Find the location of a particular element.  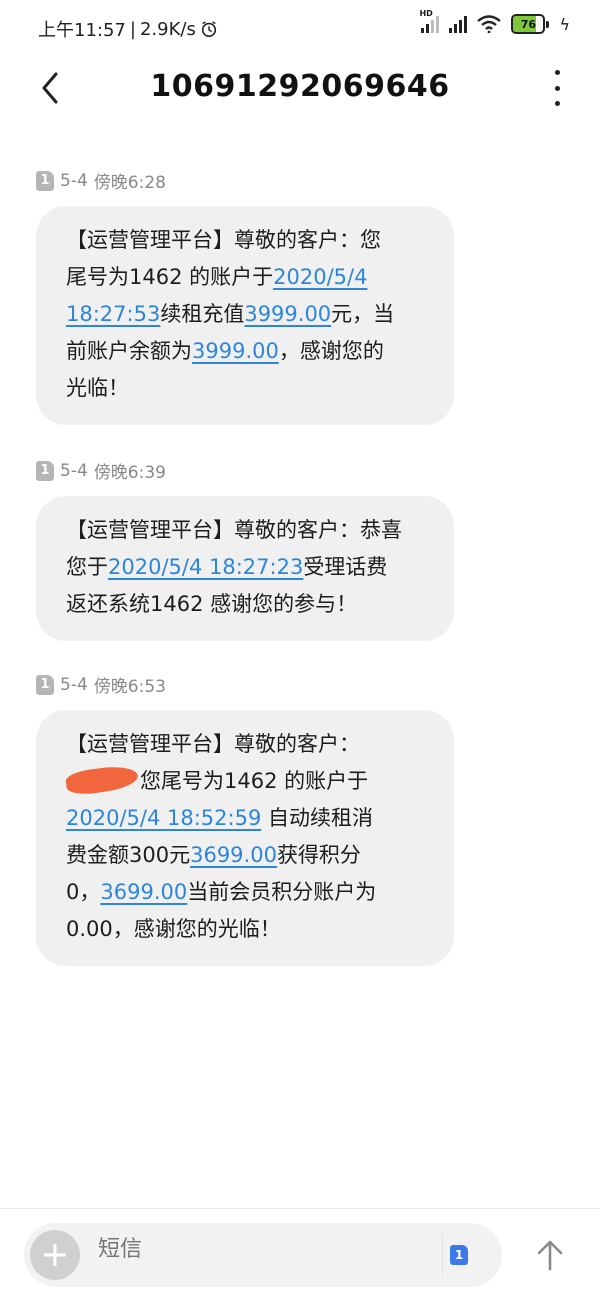

sim-select-icon: 1 is located at coordinates (459, 1255).